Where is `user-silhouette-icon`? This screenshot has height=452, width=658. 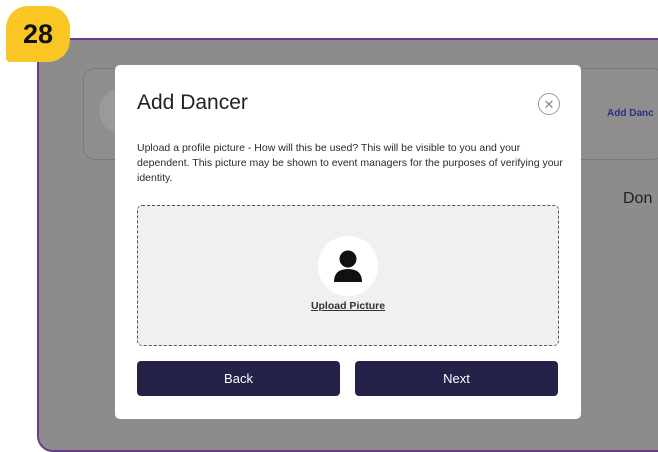
user-silhouette-icon is located at coordinates (348, 266).